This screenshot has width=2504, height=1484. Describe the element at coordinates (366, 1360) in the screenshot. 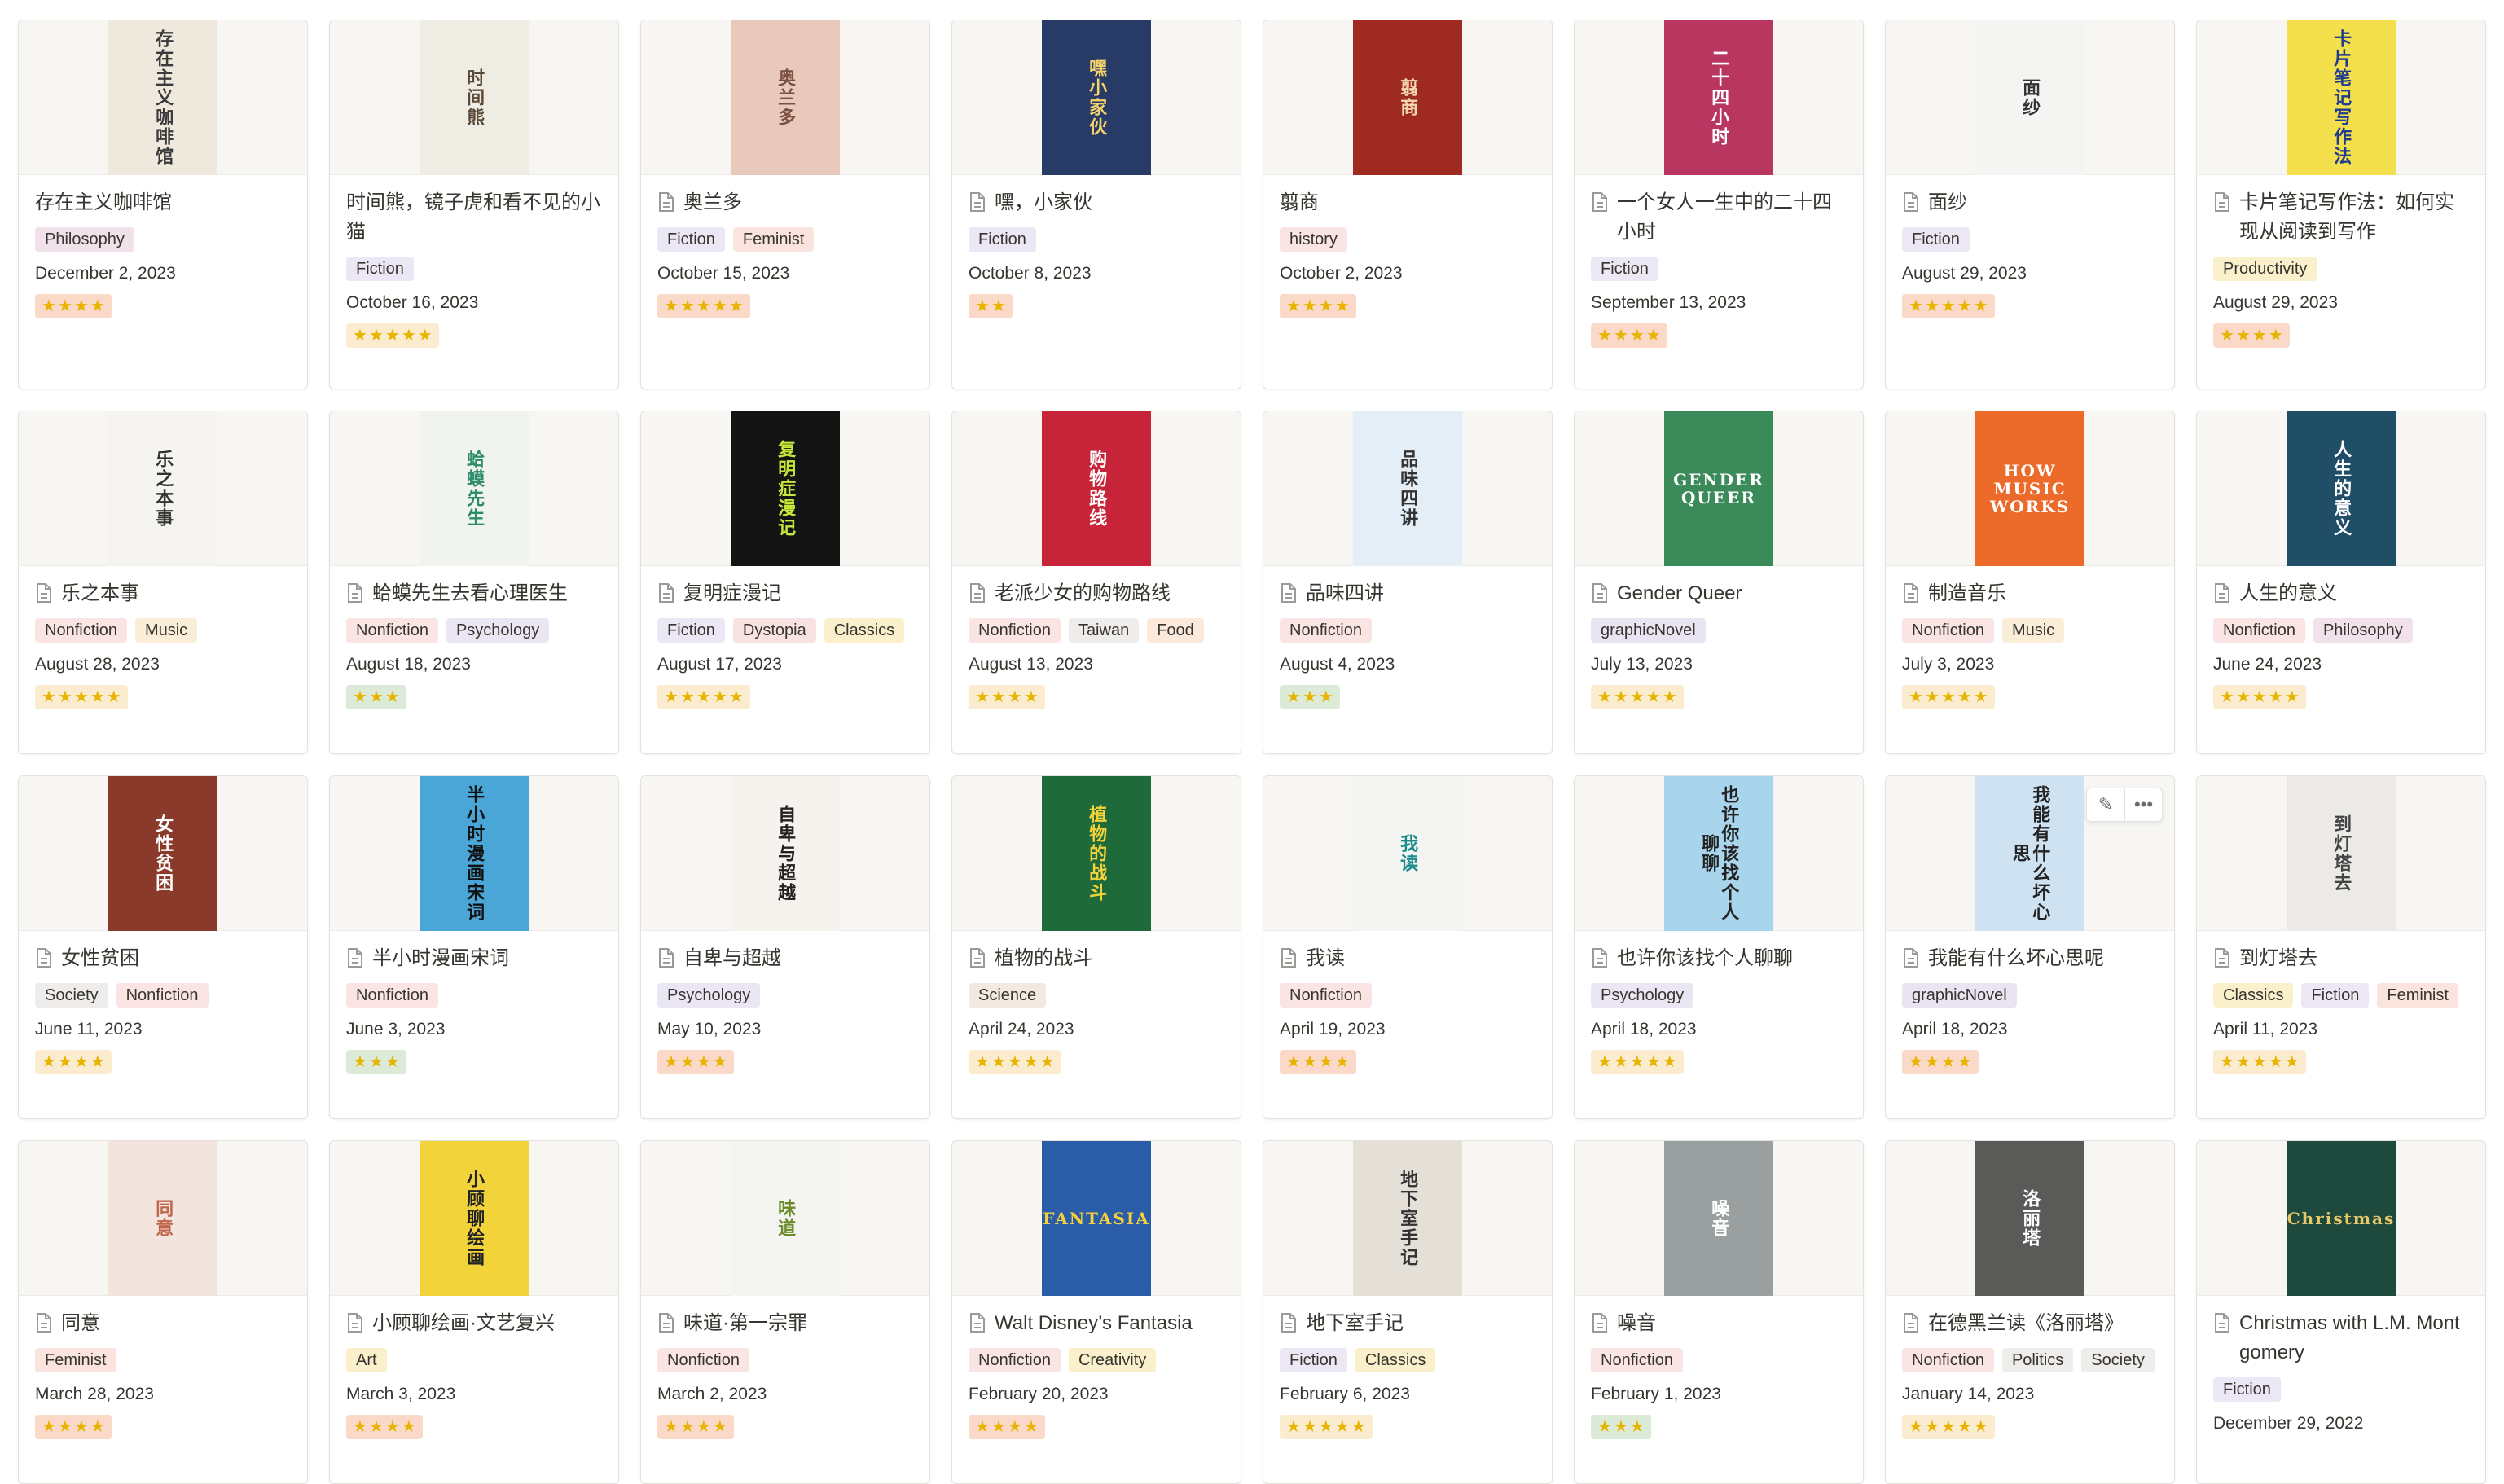

I see `tag-chip: Art` at that location.